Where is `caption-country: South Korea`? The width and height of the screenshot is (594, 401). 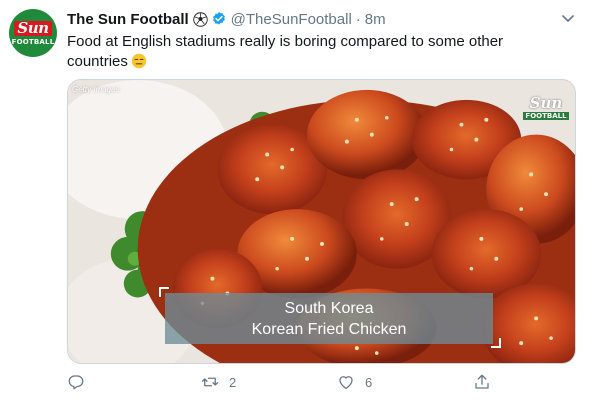 caption-country: South Korea is located at coordinates (329, 308).